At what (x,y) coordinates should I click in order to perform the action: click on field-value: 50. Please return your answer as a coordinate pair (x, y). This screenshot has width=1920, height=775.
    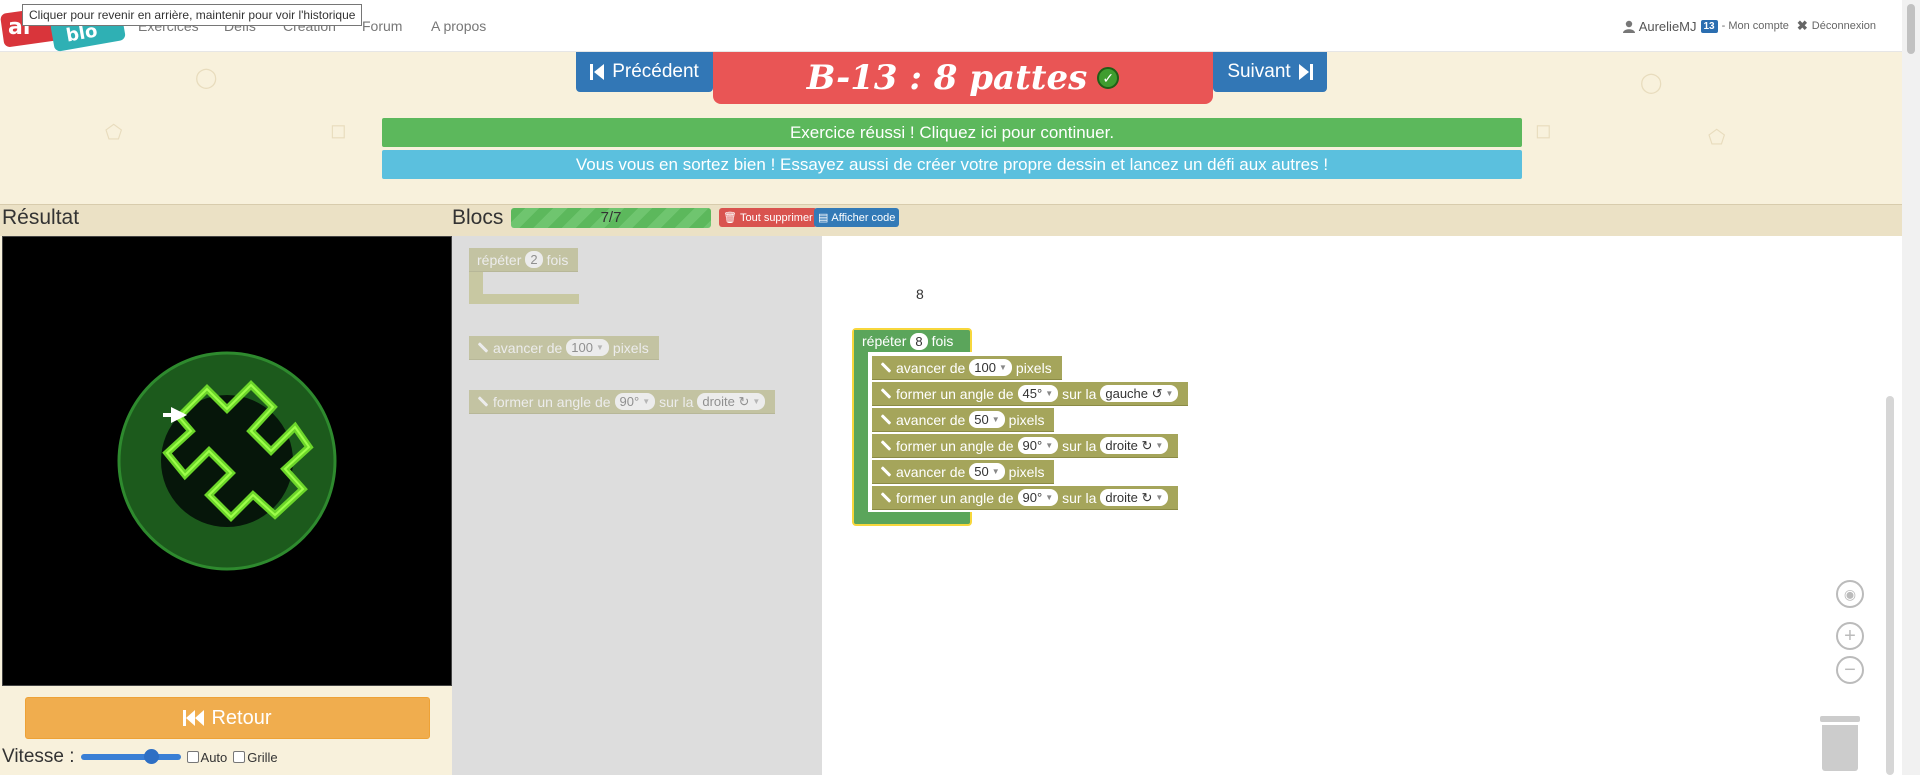
    Looking at the image, I should click on (981, 419).